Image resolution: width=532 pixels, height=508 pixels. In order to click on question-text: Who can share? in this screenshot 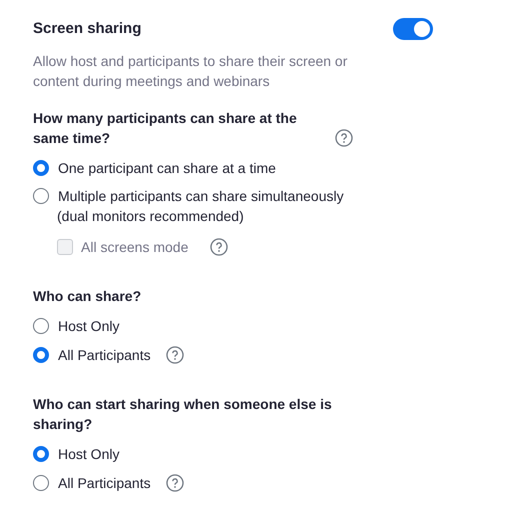, I will do `click(87, 296)`.